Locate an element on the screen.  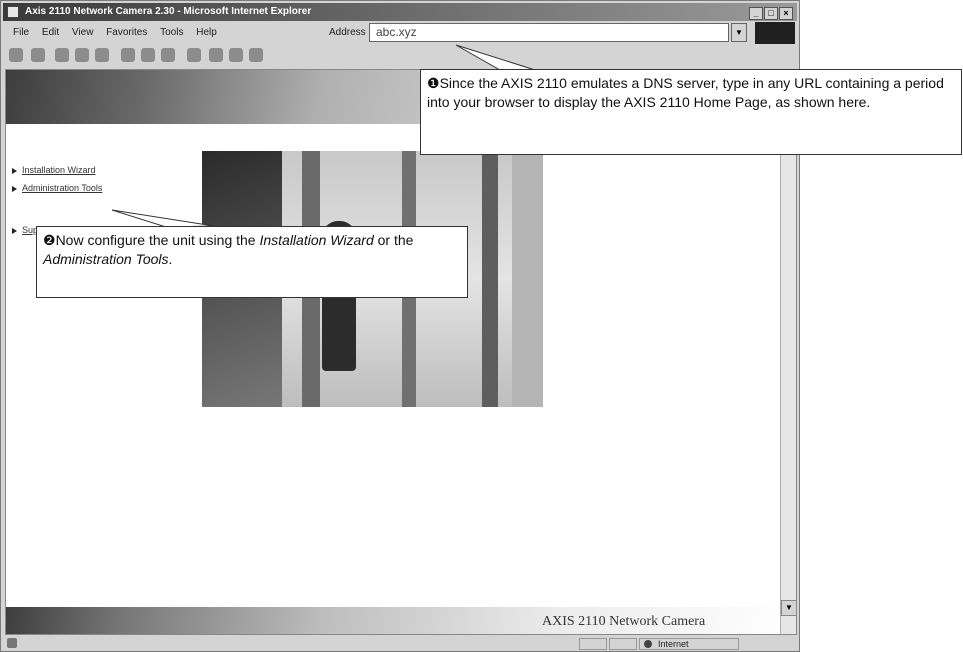
page-icon is located at coordinates (12, 643).